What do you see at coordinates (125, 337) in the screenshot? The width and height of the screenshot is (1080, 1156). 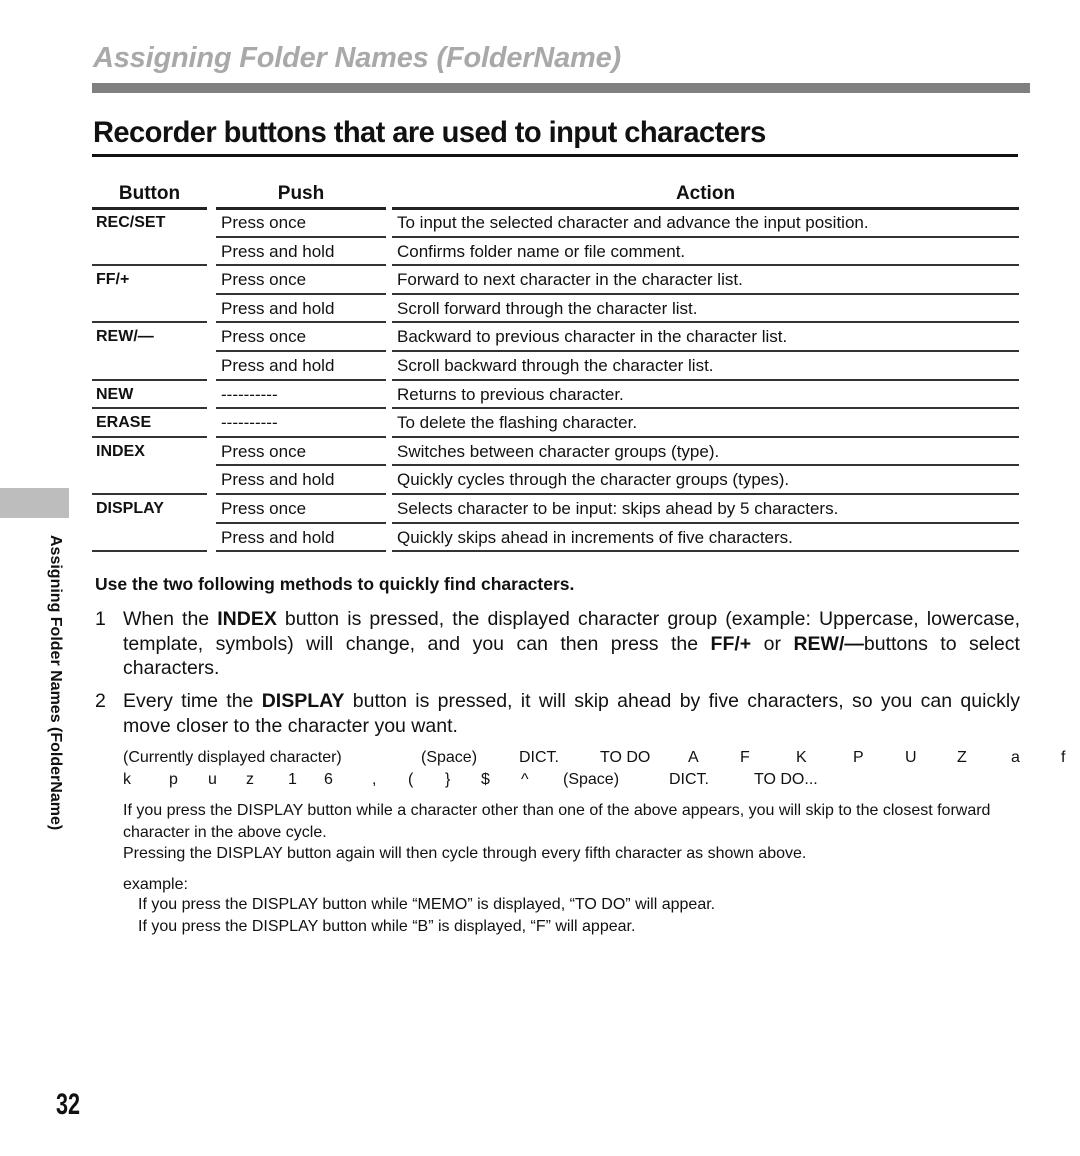 I see `cell-button: REW/—` at bounding box center [125, 337].